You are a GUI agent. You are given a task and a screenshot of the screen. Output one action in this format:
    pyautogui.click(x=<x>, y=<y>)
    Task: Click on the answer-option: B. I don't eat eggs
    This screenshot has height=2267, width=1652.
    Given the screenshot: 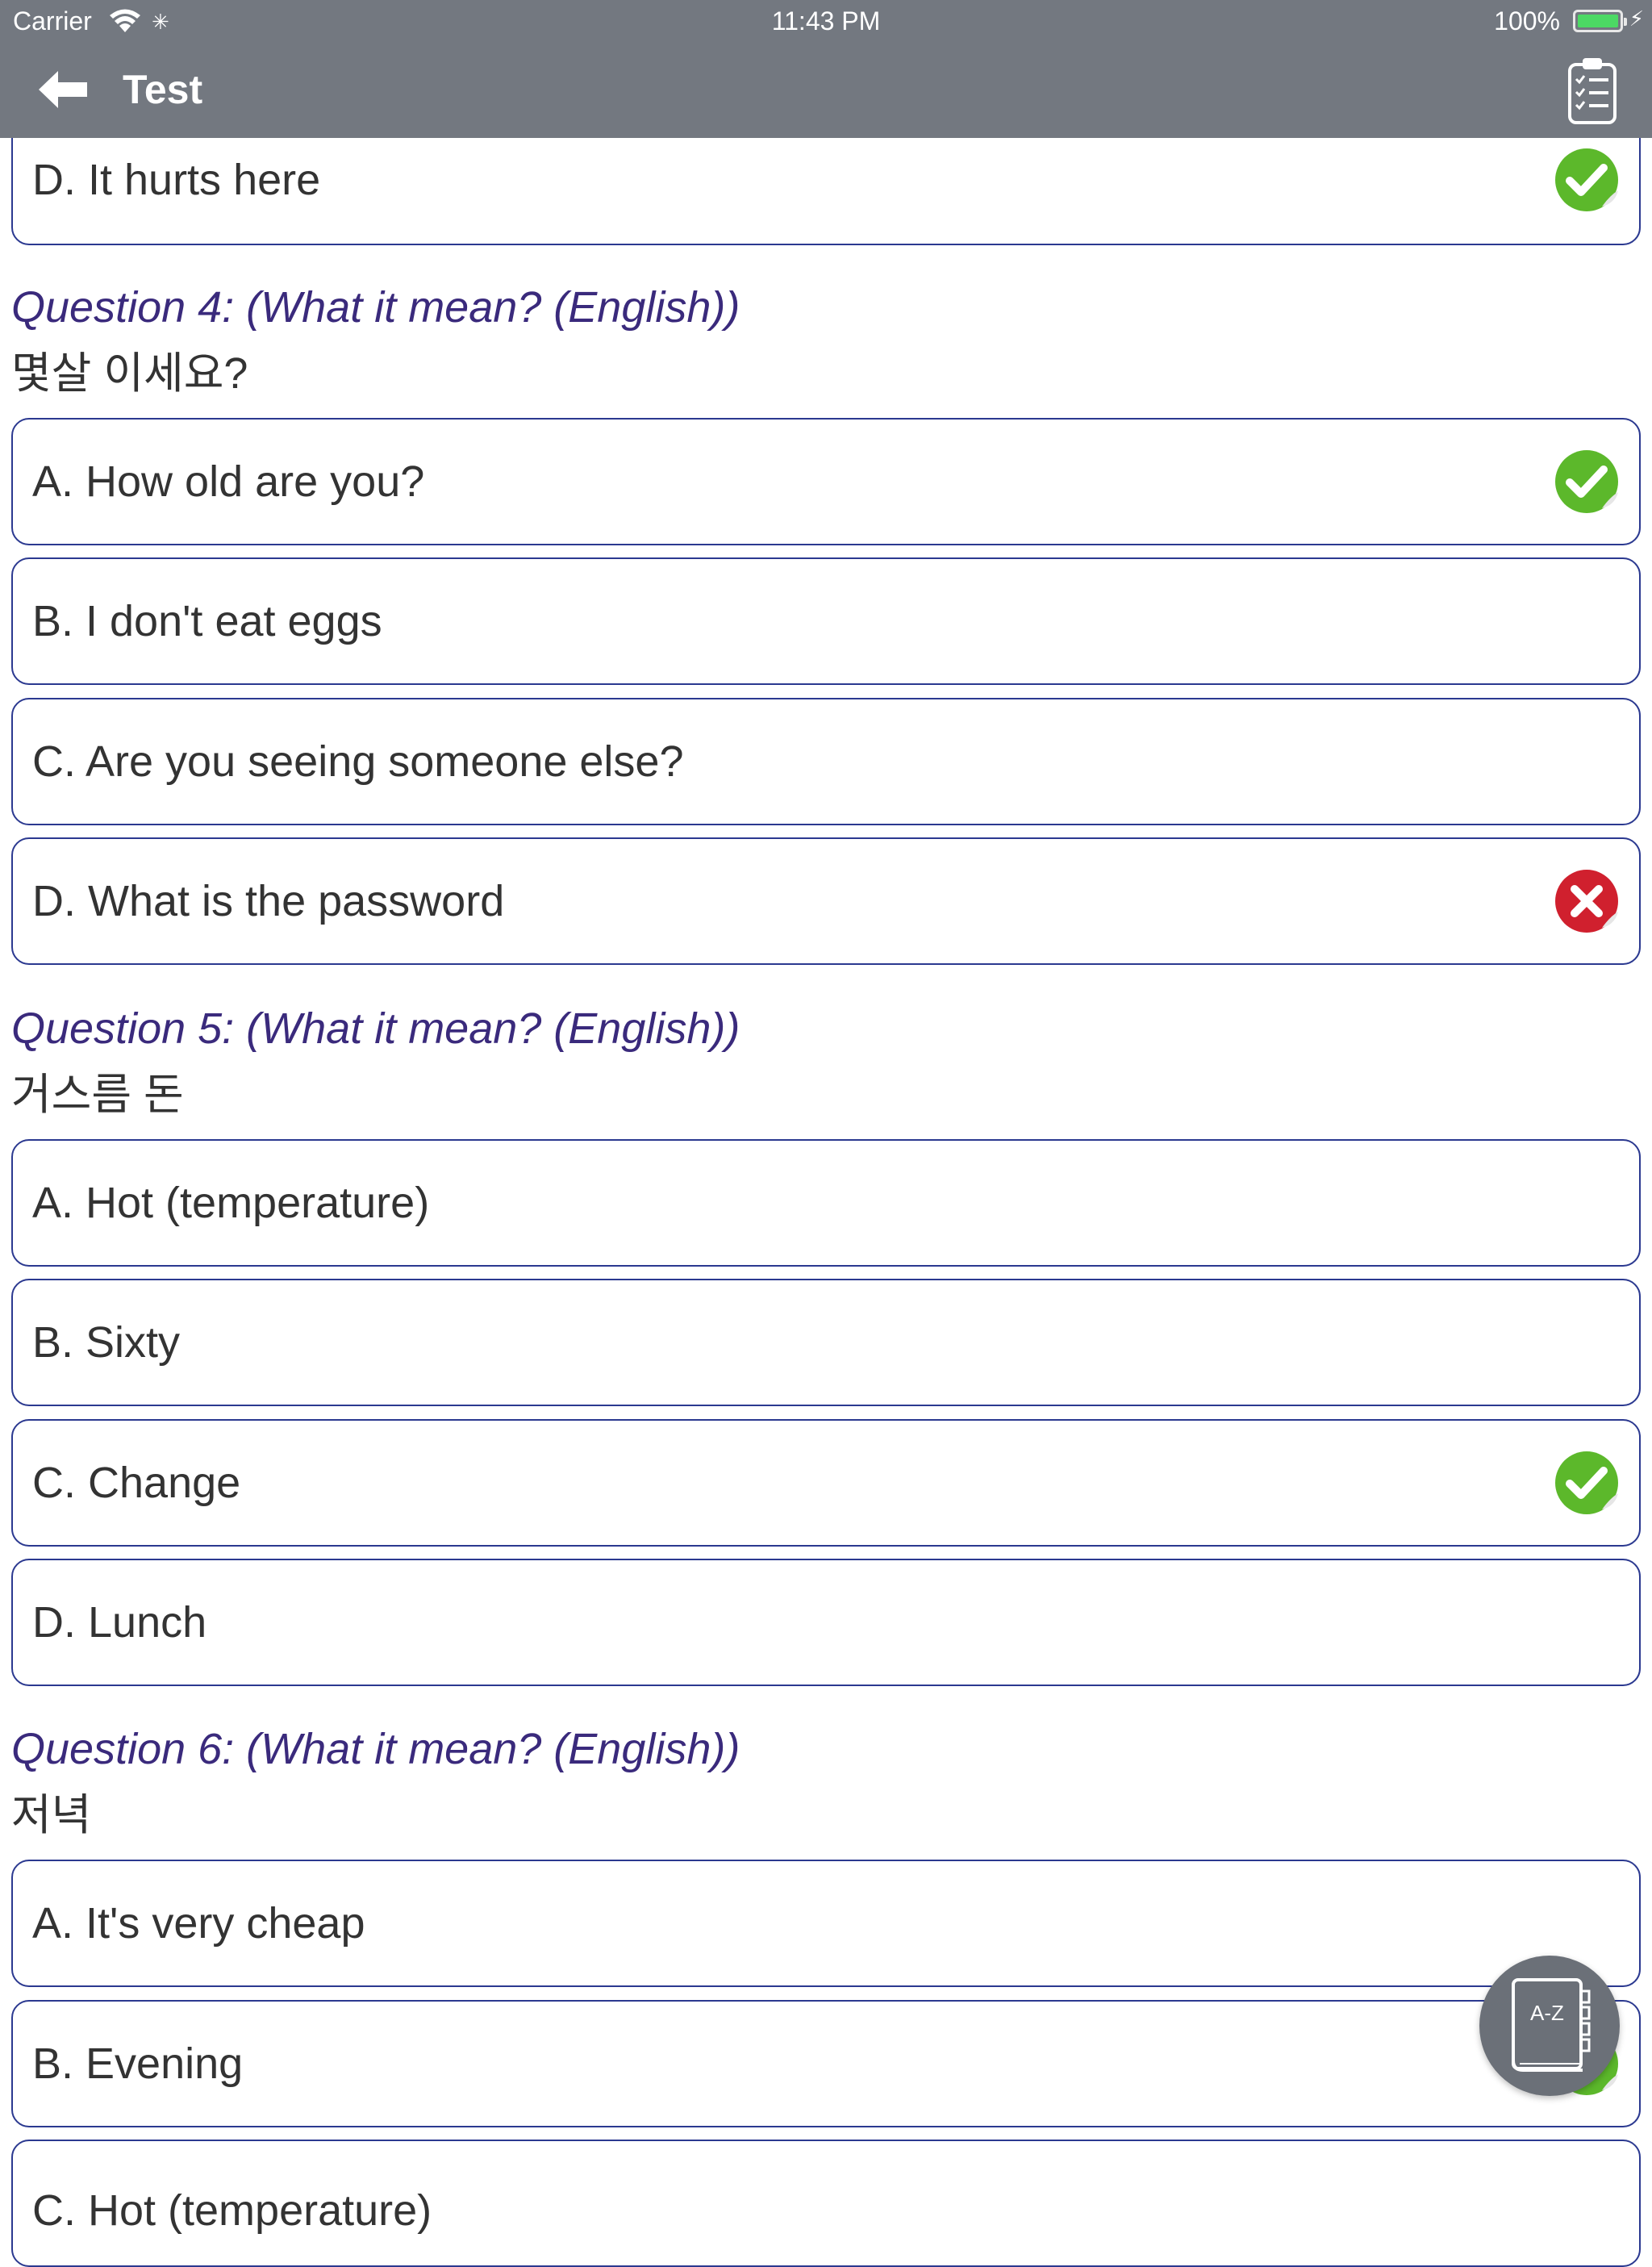 What is the action you would take?
    pyautogui.click(x=826, y=621)
    